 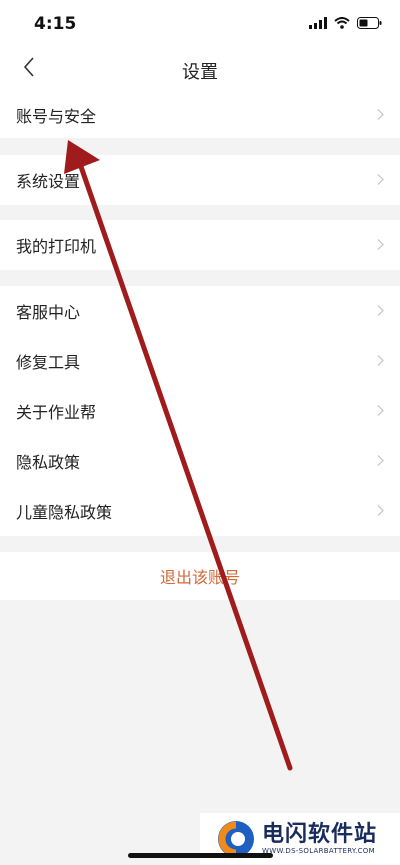 I want to click on logout-button: 退出该账号, so click(x=200, y=576).